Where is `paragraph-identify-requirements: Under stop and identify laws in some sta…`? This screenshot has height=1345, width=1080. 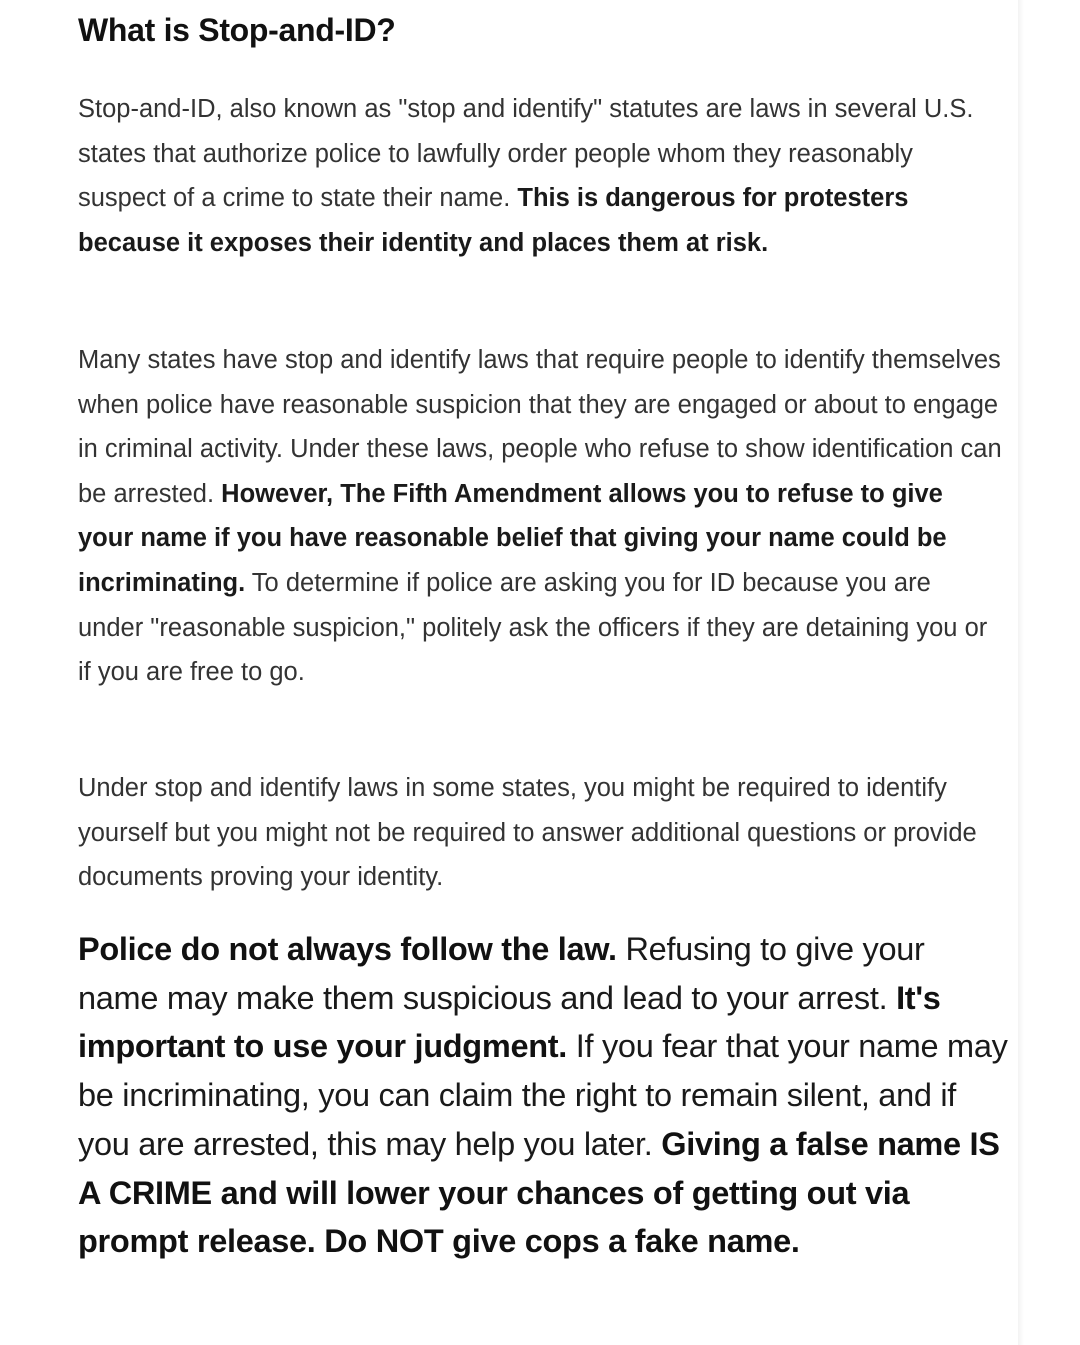 paragraph-identify-requirements: Under stop and identify laws in some sta… is located at coordinates (540, 833).